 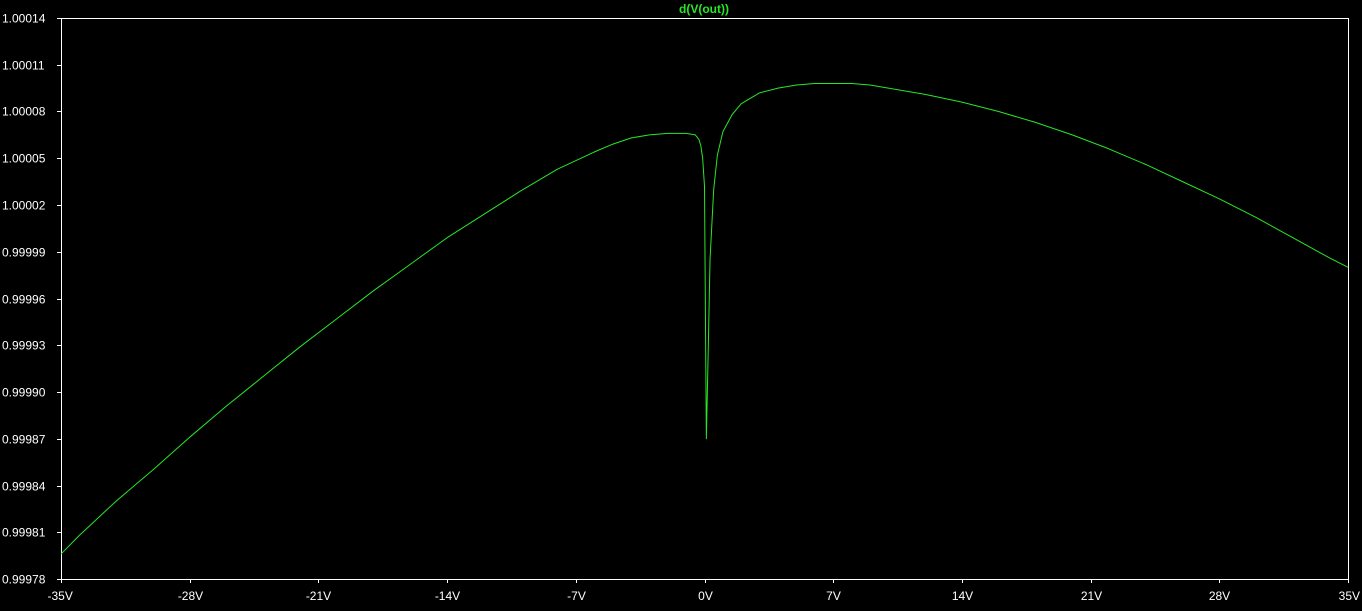 I want to click on x-tick-label: 7V, so click(x=833, y=596).